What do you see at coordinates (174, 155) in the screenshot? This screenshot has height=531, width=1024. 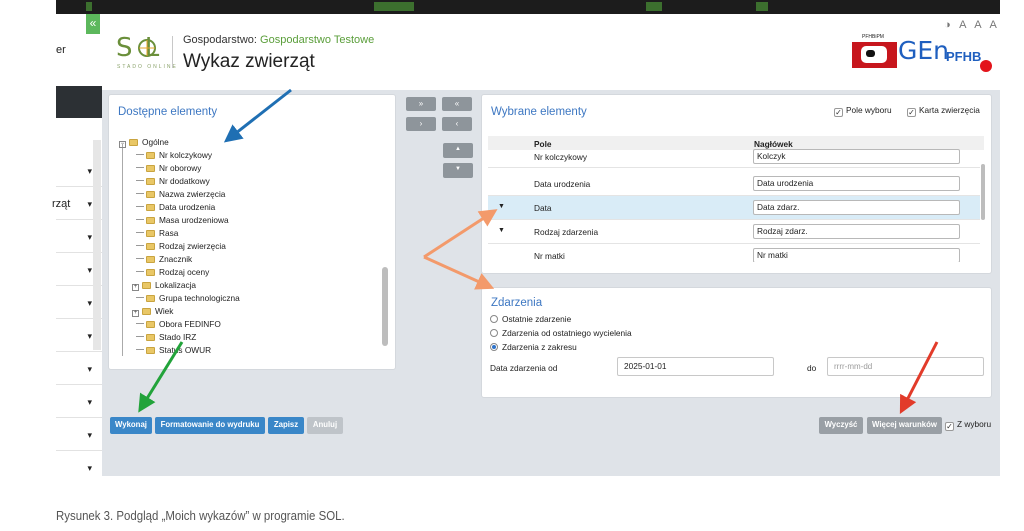 I see `tree-item: Nr kolczykowy` at bounding box center [174, 155].